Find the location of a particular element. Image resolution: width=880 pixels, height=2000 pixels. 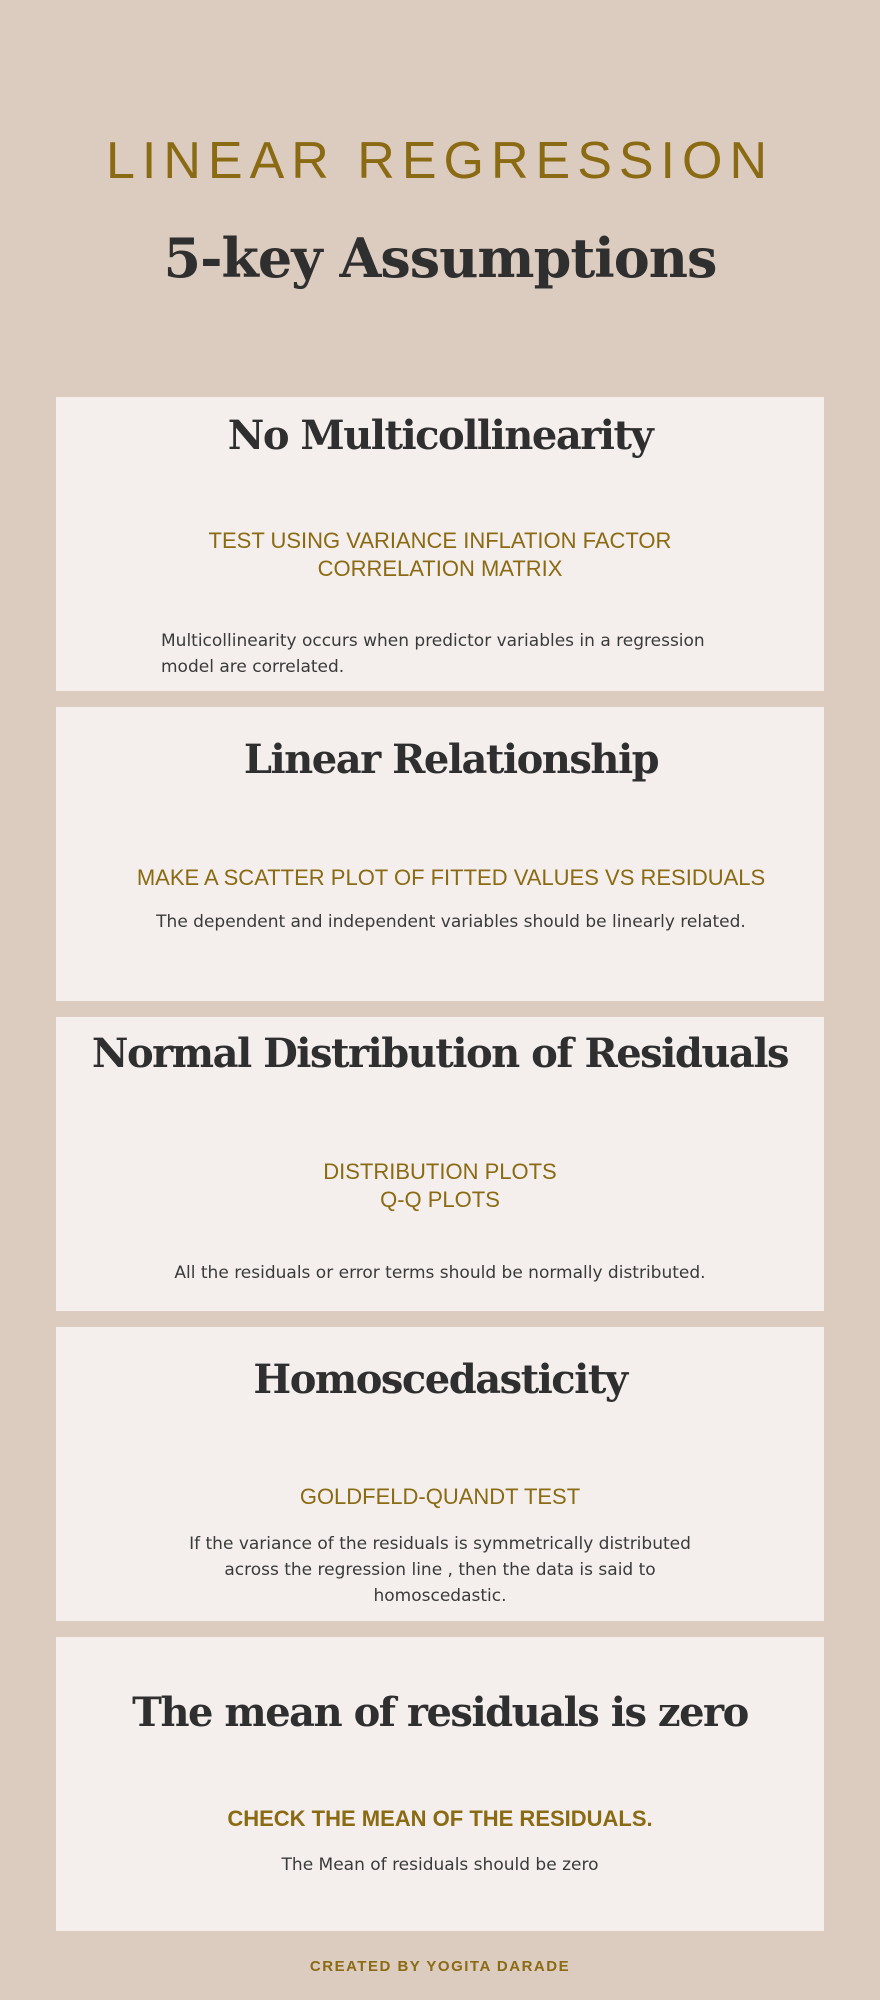

card-method-line: Q-Q PLOTS is located at coordinates (440, 1199).